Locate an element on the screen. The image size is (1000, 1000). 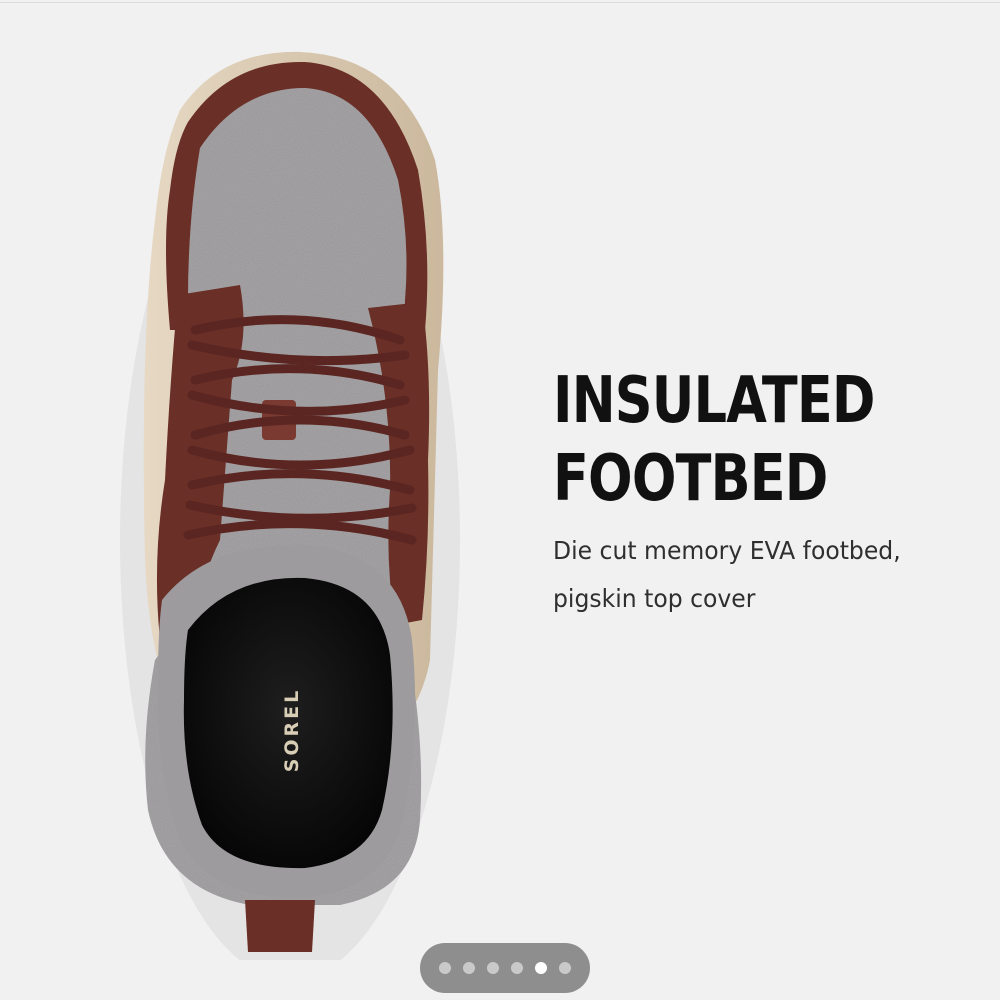
description-line-2: pigskin top cover is located at coordinates (654, 598).